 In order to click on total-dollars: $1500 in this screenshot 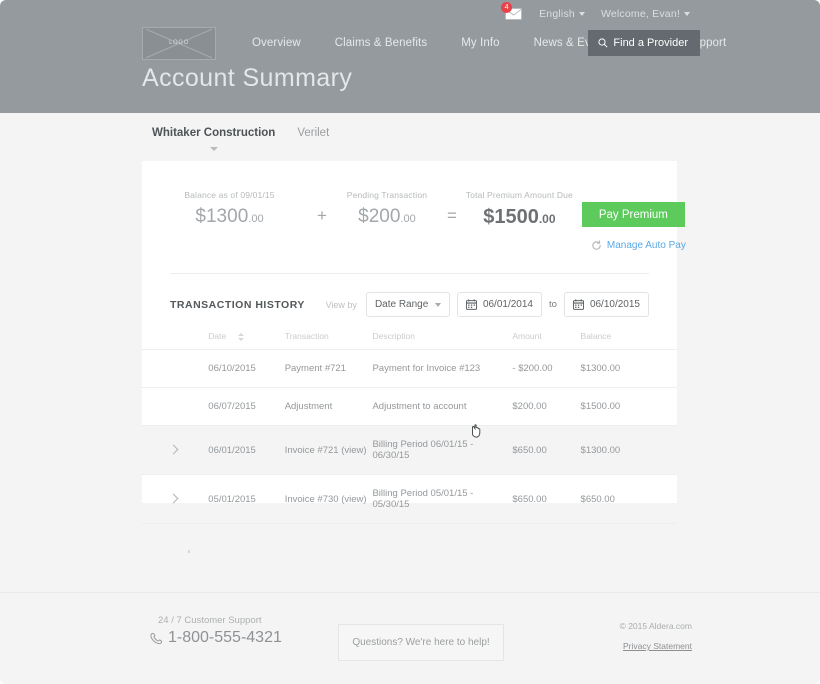, I will do `click(511, 217)`.